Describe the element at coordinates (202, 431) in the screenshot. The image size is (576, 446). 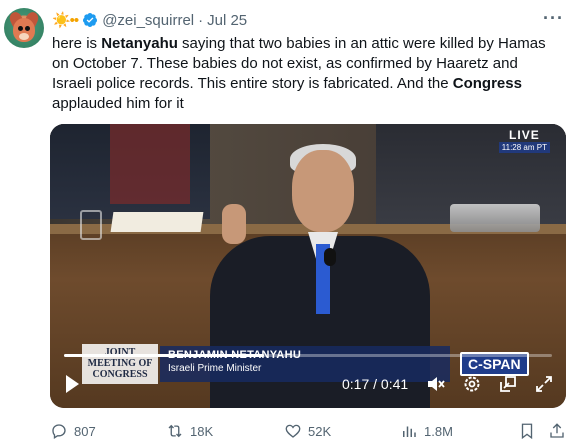
I see `repost-count: 18K` at that location.